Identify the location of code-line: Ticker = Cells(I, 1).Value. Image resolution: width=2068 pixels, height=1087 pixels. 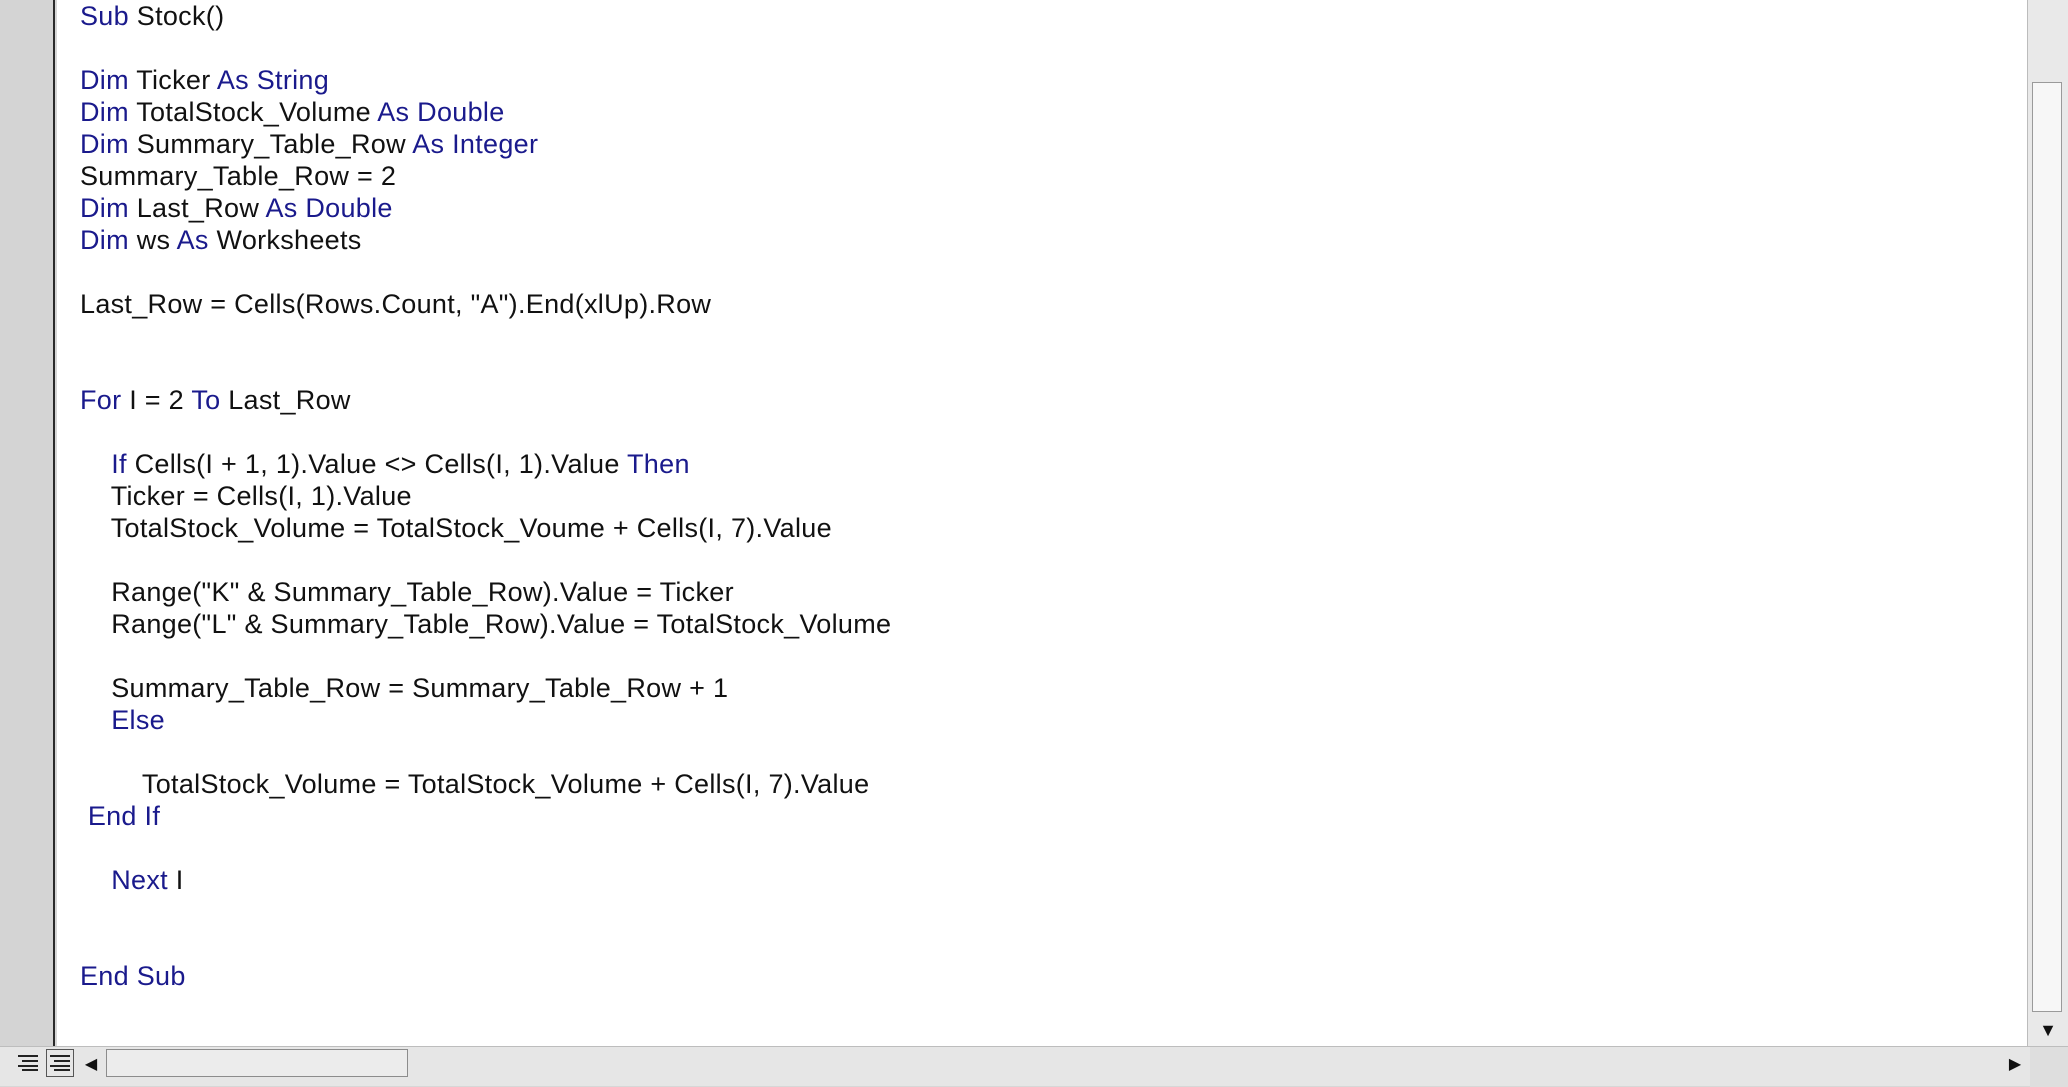
(485, 496).